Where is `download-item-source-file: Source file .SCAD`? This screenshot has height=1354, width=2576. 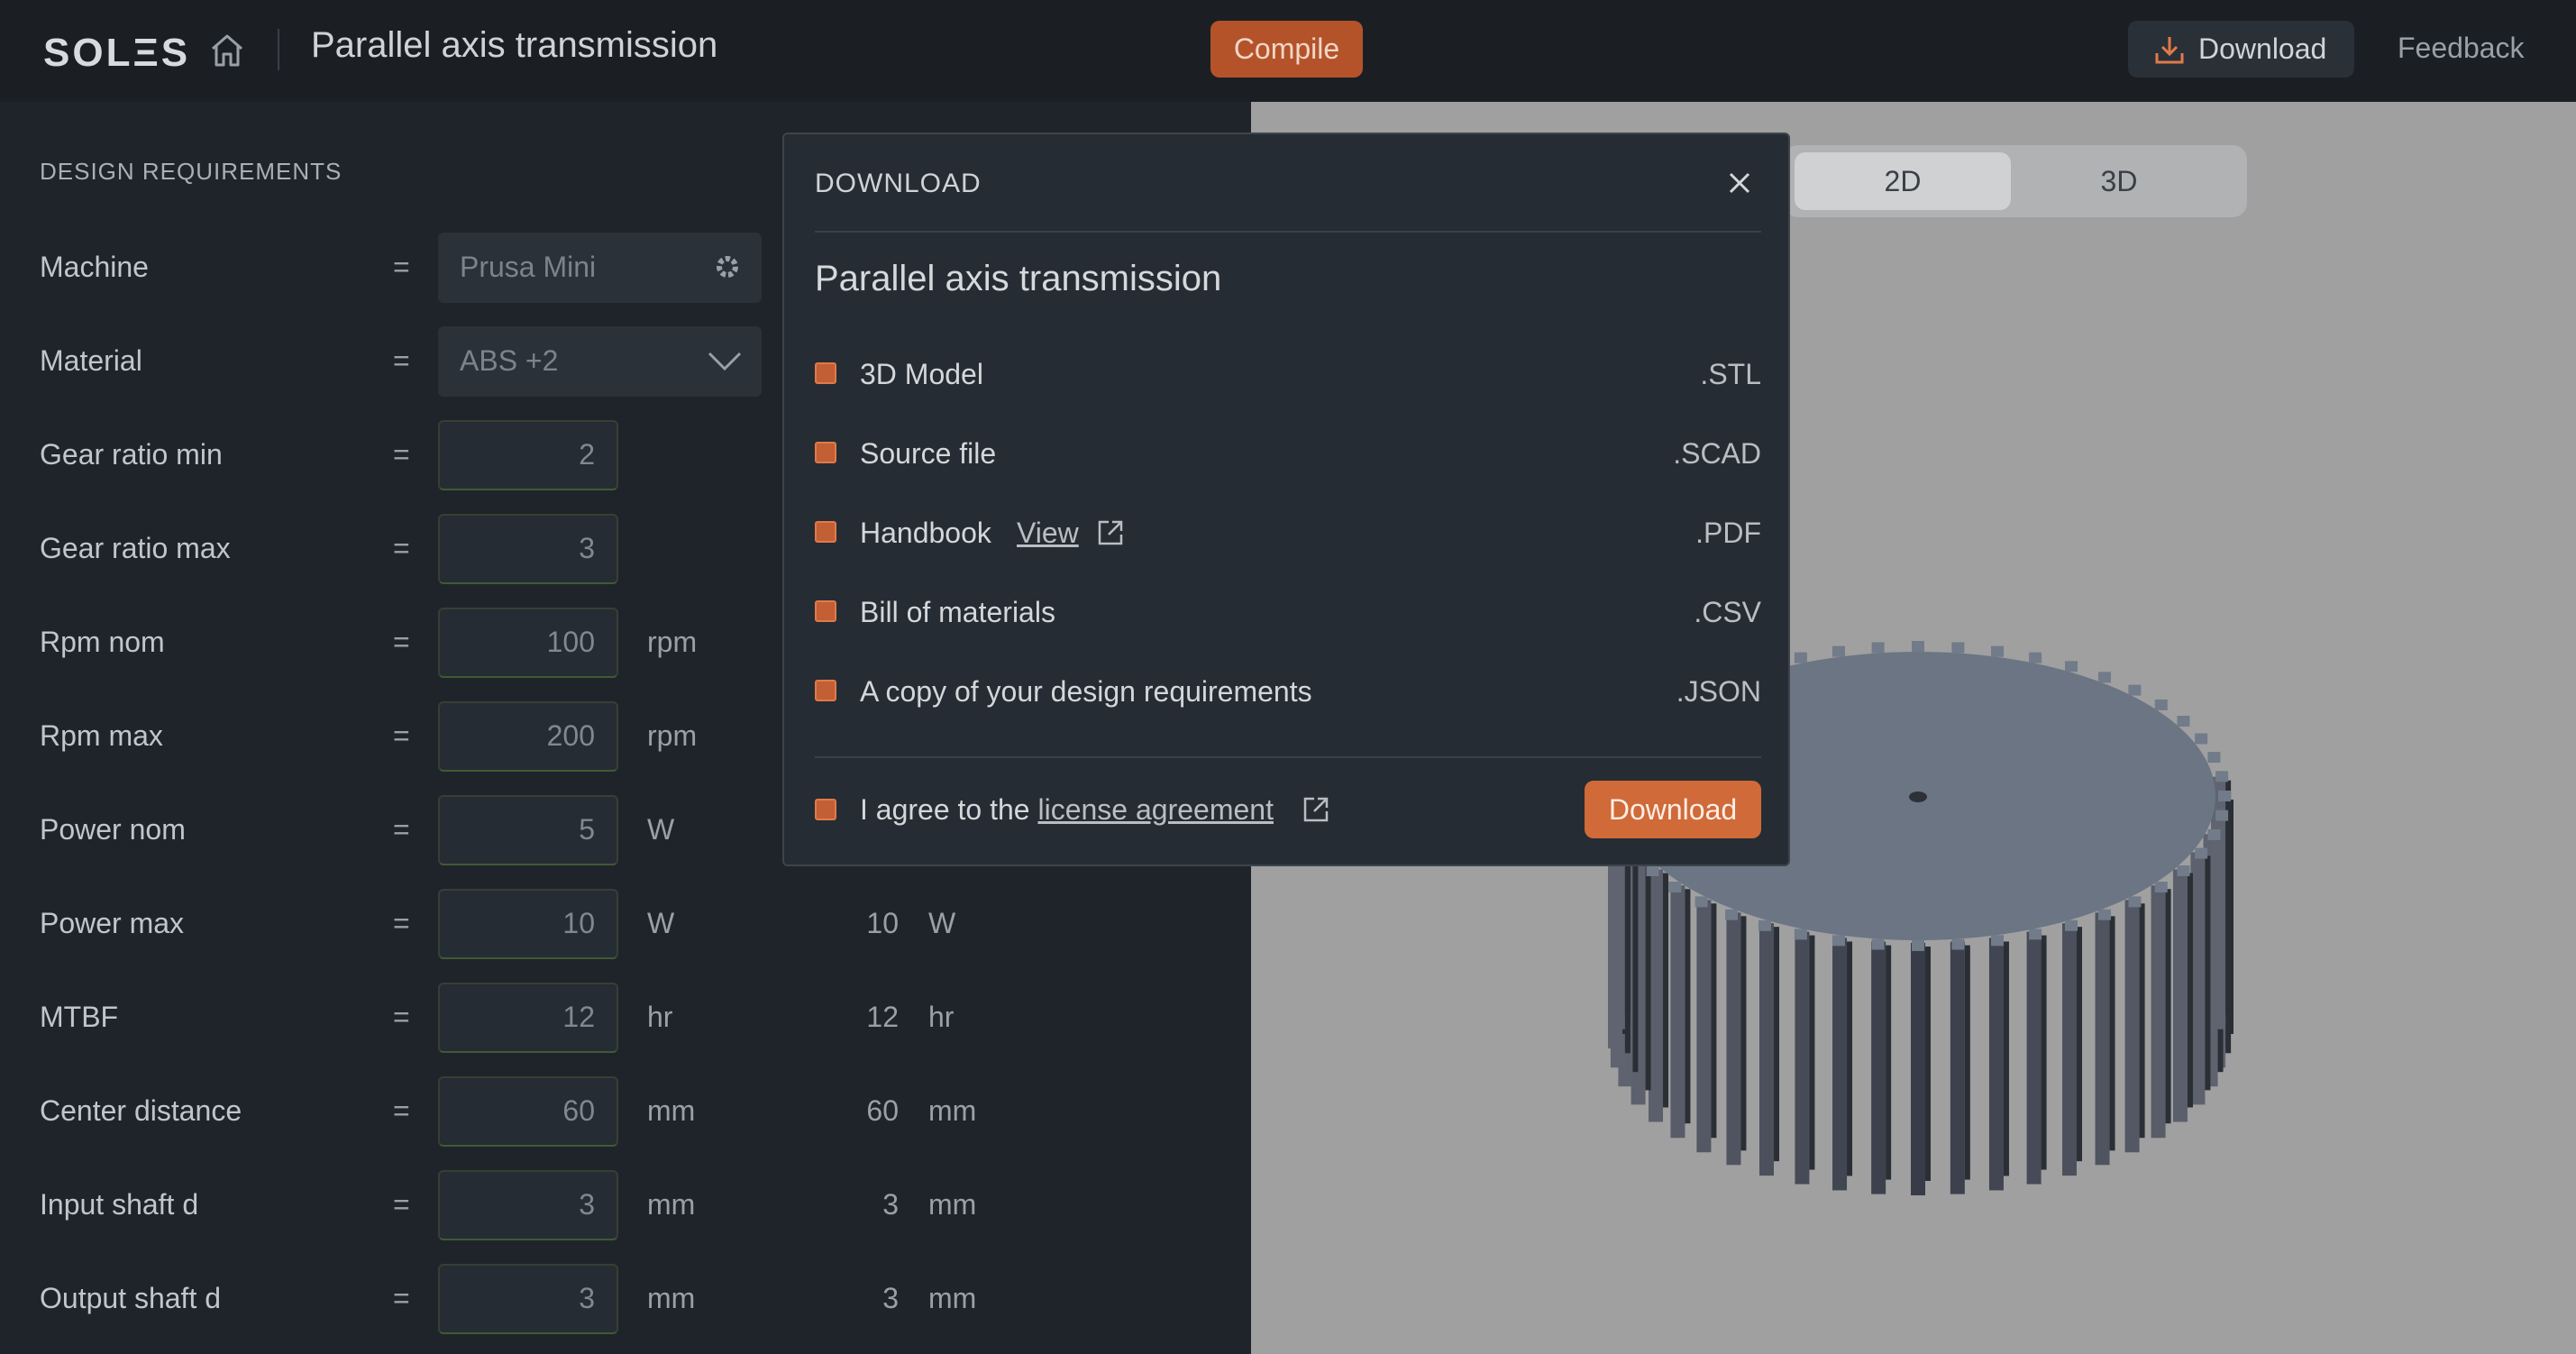
download-item-source-file: Source file .SCAD is located at coordinates (1288, 453).